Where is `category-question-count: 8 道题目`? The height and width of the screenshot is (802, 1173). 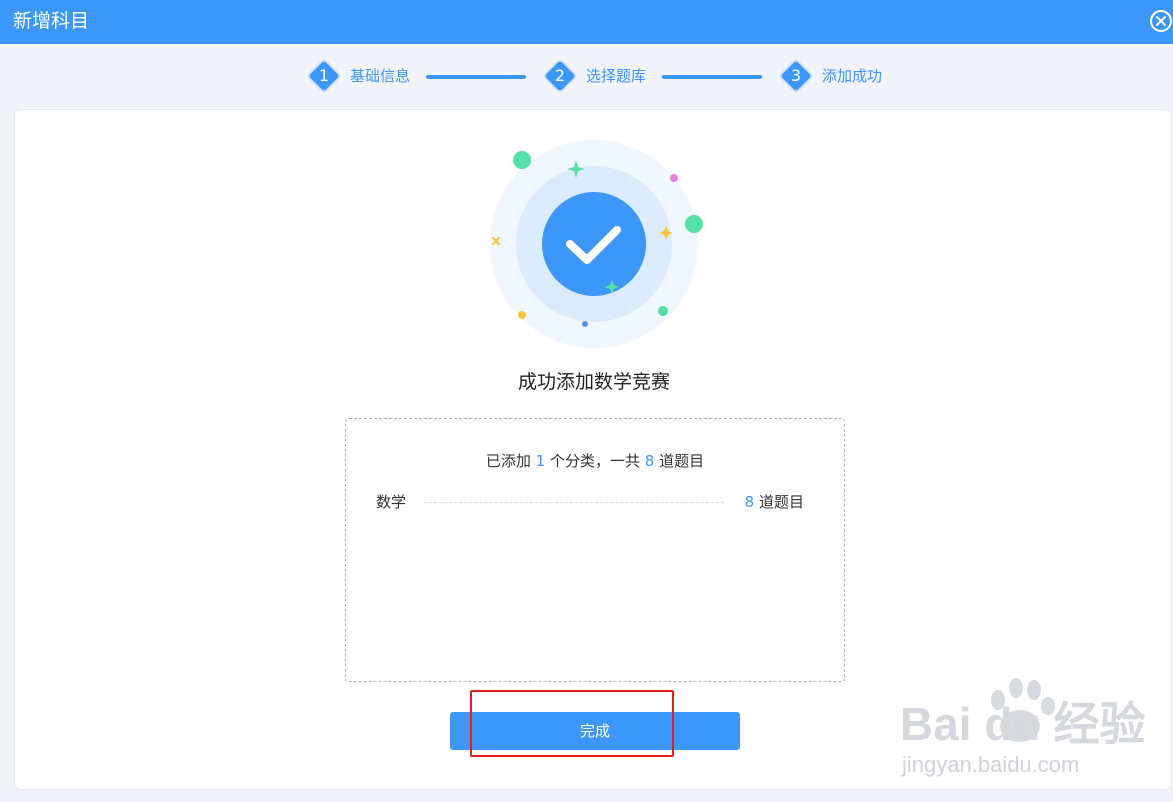 category-question-count: 8 道题目 is located at coordinates (774, 502).